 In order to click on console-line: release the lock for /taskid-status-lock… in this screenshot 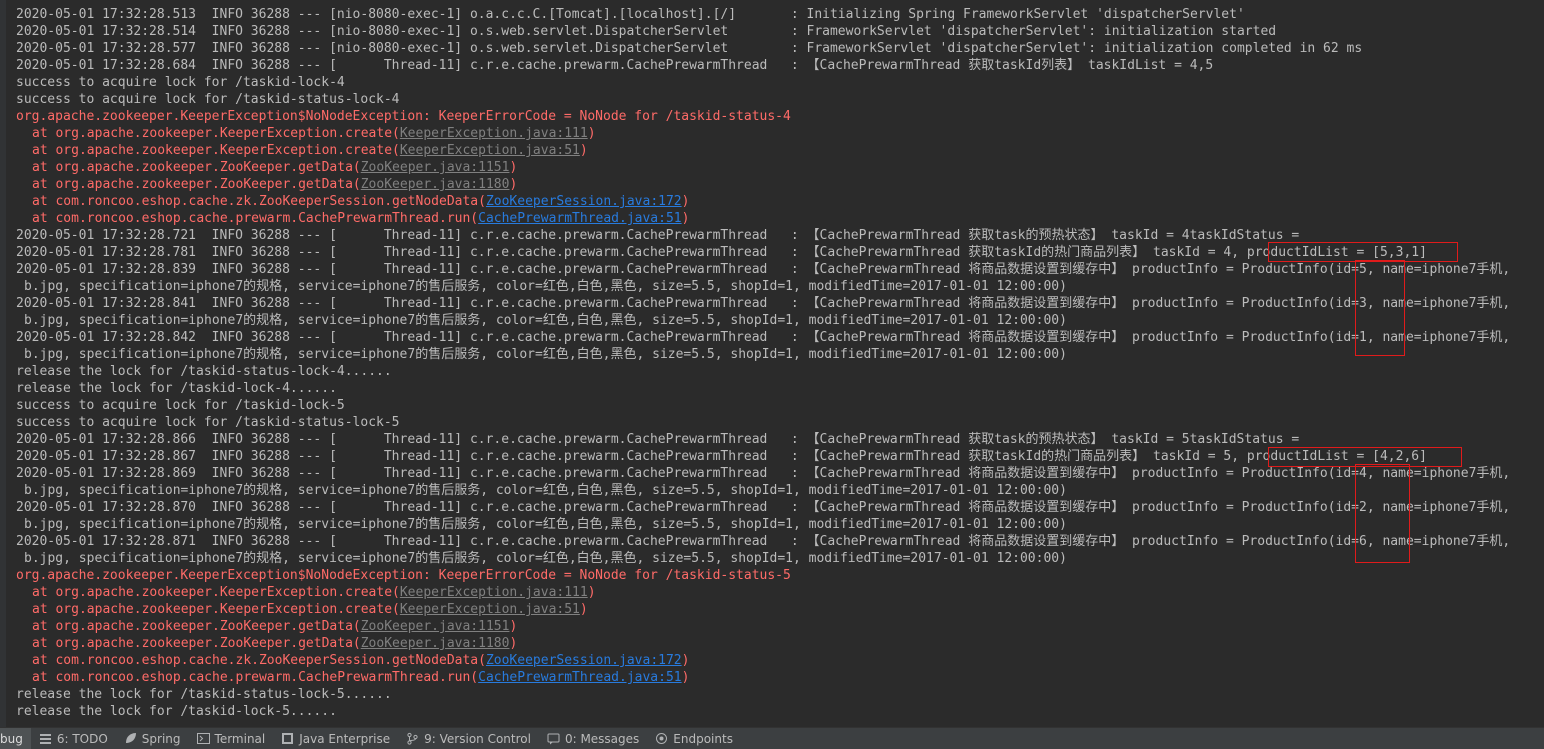, I will do `click(780, 371)`.